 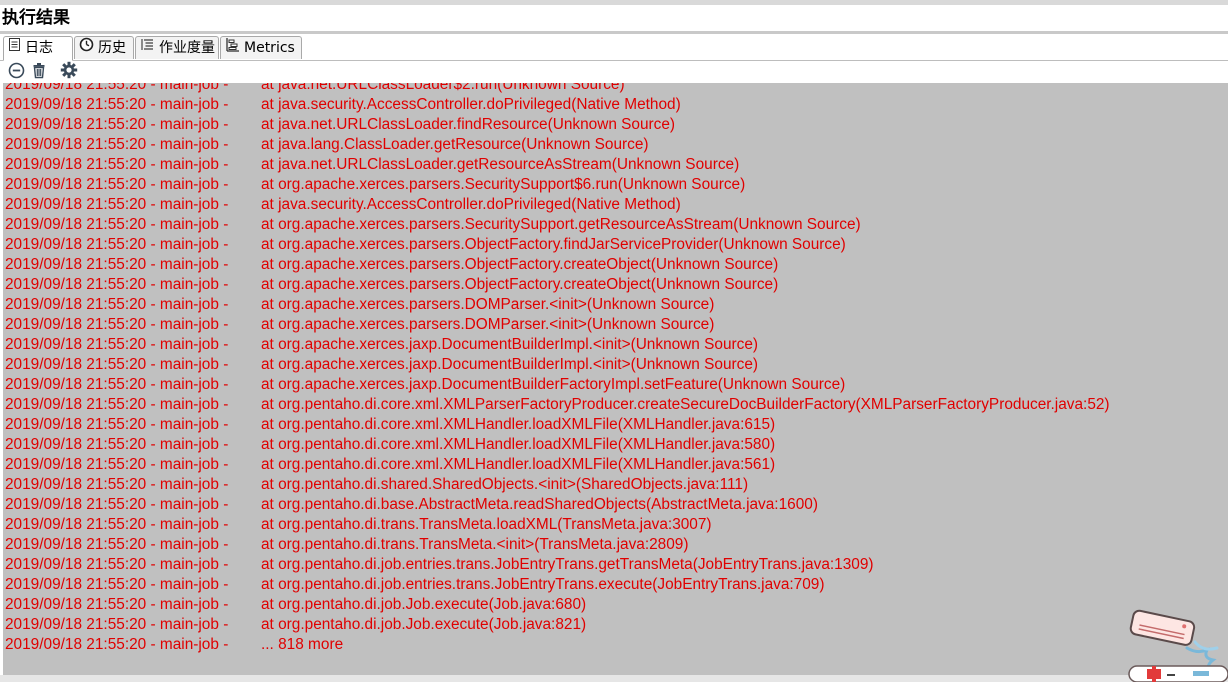 I want to click on tab-job-metrics: 作业度量, so click(x=177, y=47).